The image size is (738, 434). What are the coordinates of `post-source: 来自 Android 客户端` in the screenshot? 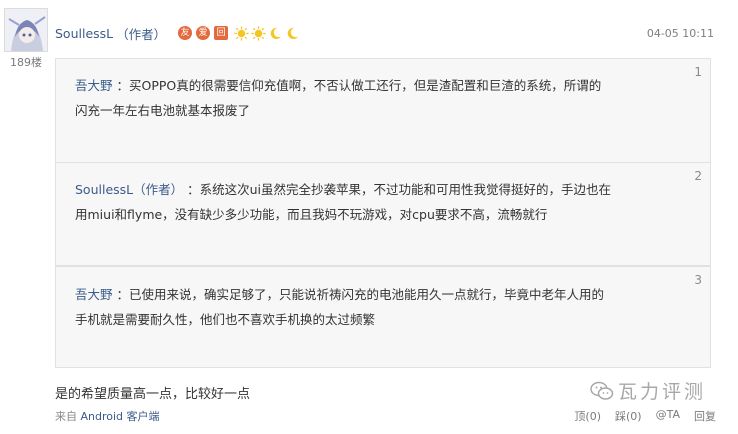 It's located at (107, 416).